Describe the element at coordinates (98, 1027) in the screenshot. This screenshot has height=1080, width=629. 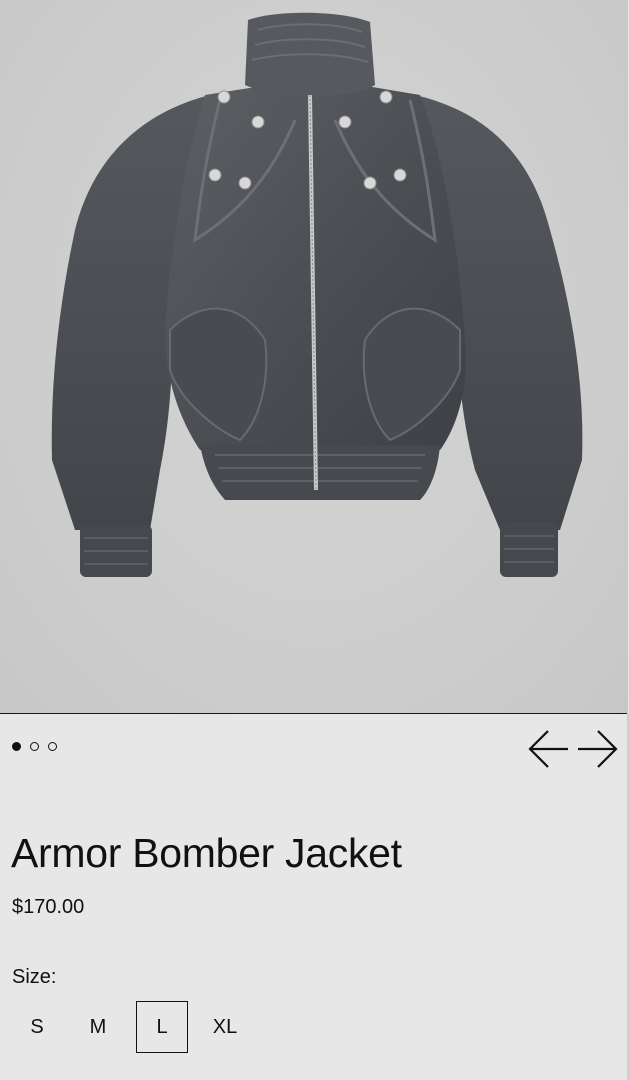
I see `size-option-m: M` at that location.